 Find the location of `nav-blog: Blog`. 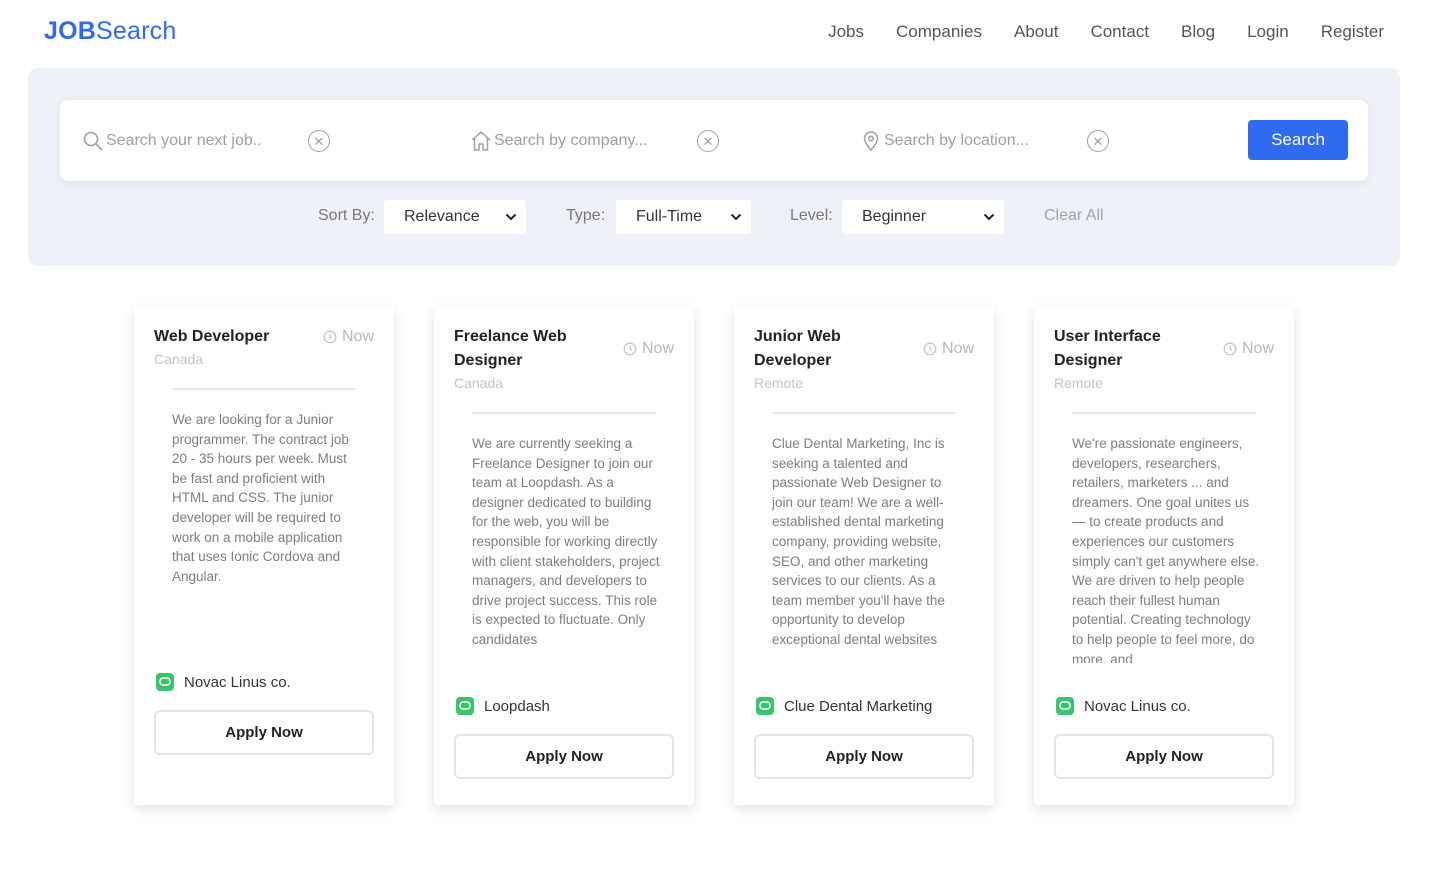

nav-blog: Blog is located at coordinates (1198, 32).